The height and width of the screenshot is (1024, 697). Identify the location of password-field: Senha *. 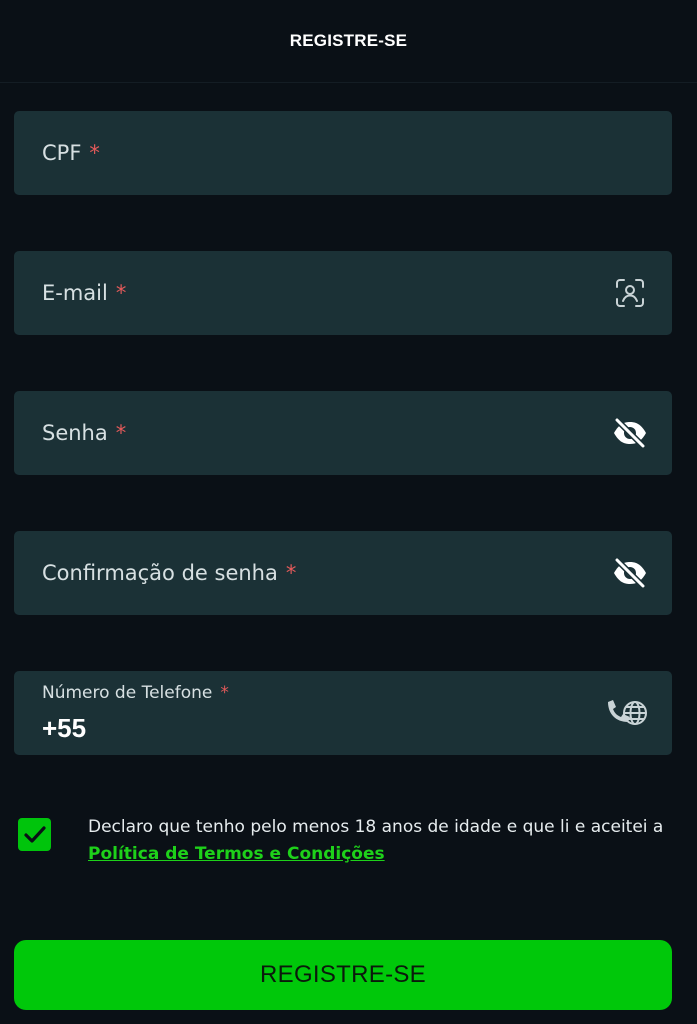
(343, 433).